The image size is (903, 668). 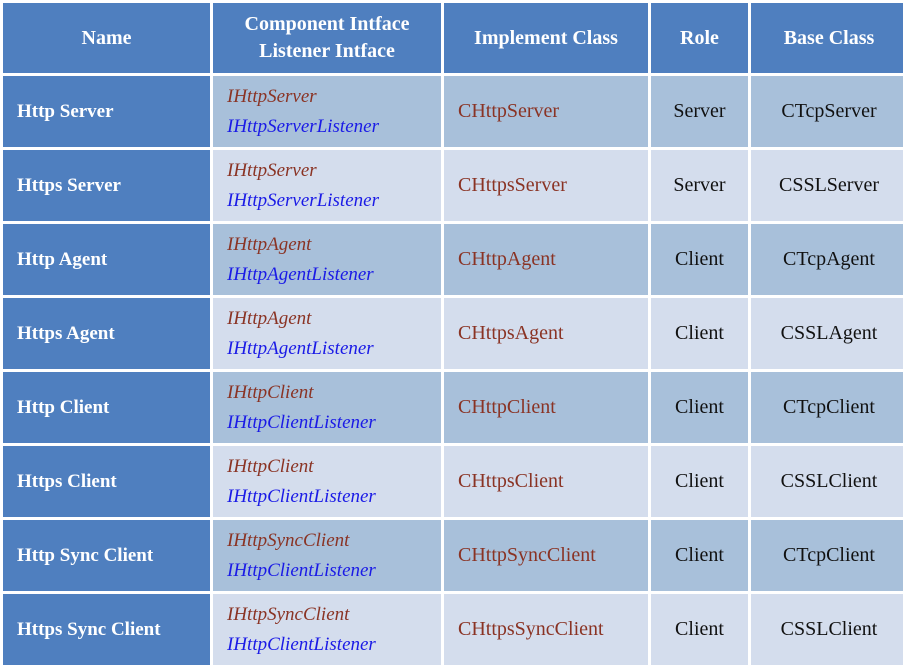 I want to click on column-header-base-class: Base Class, so click(x=827, y=38).